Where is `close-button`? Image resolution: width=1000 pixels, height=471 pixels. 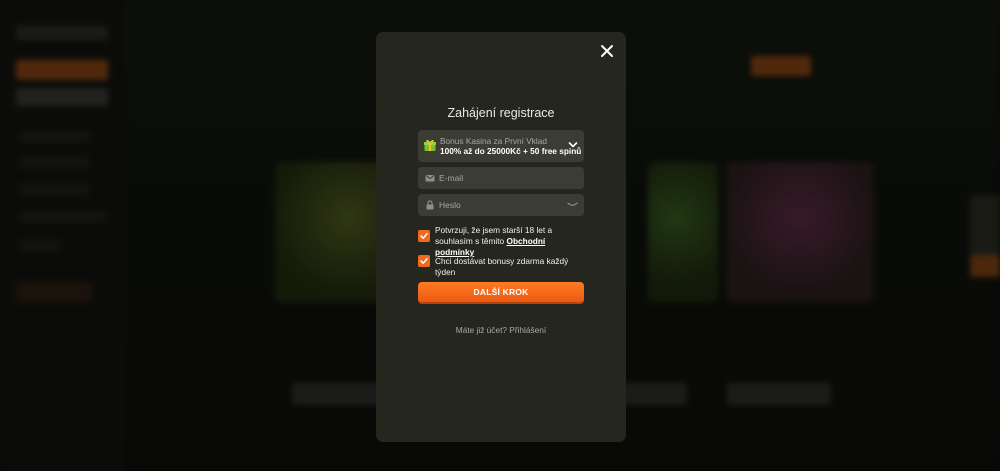
close-button is located at coordinates (607, 51).